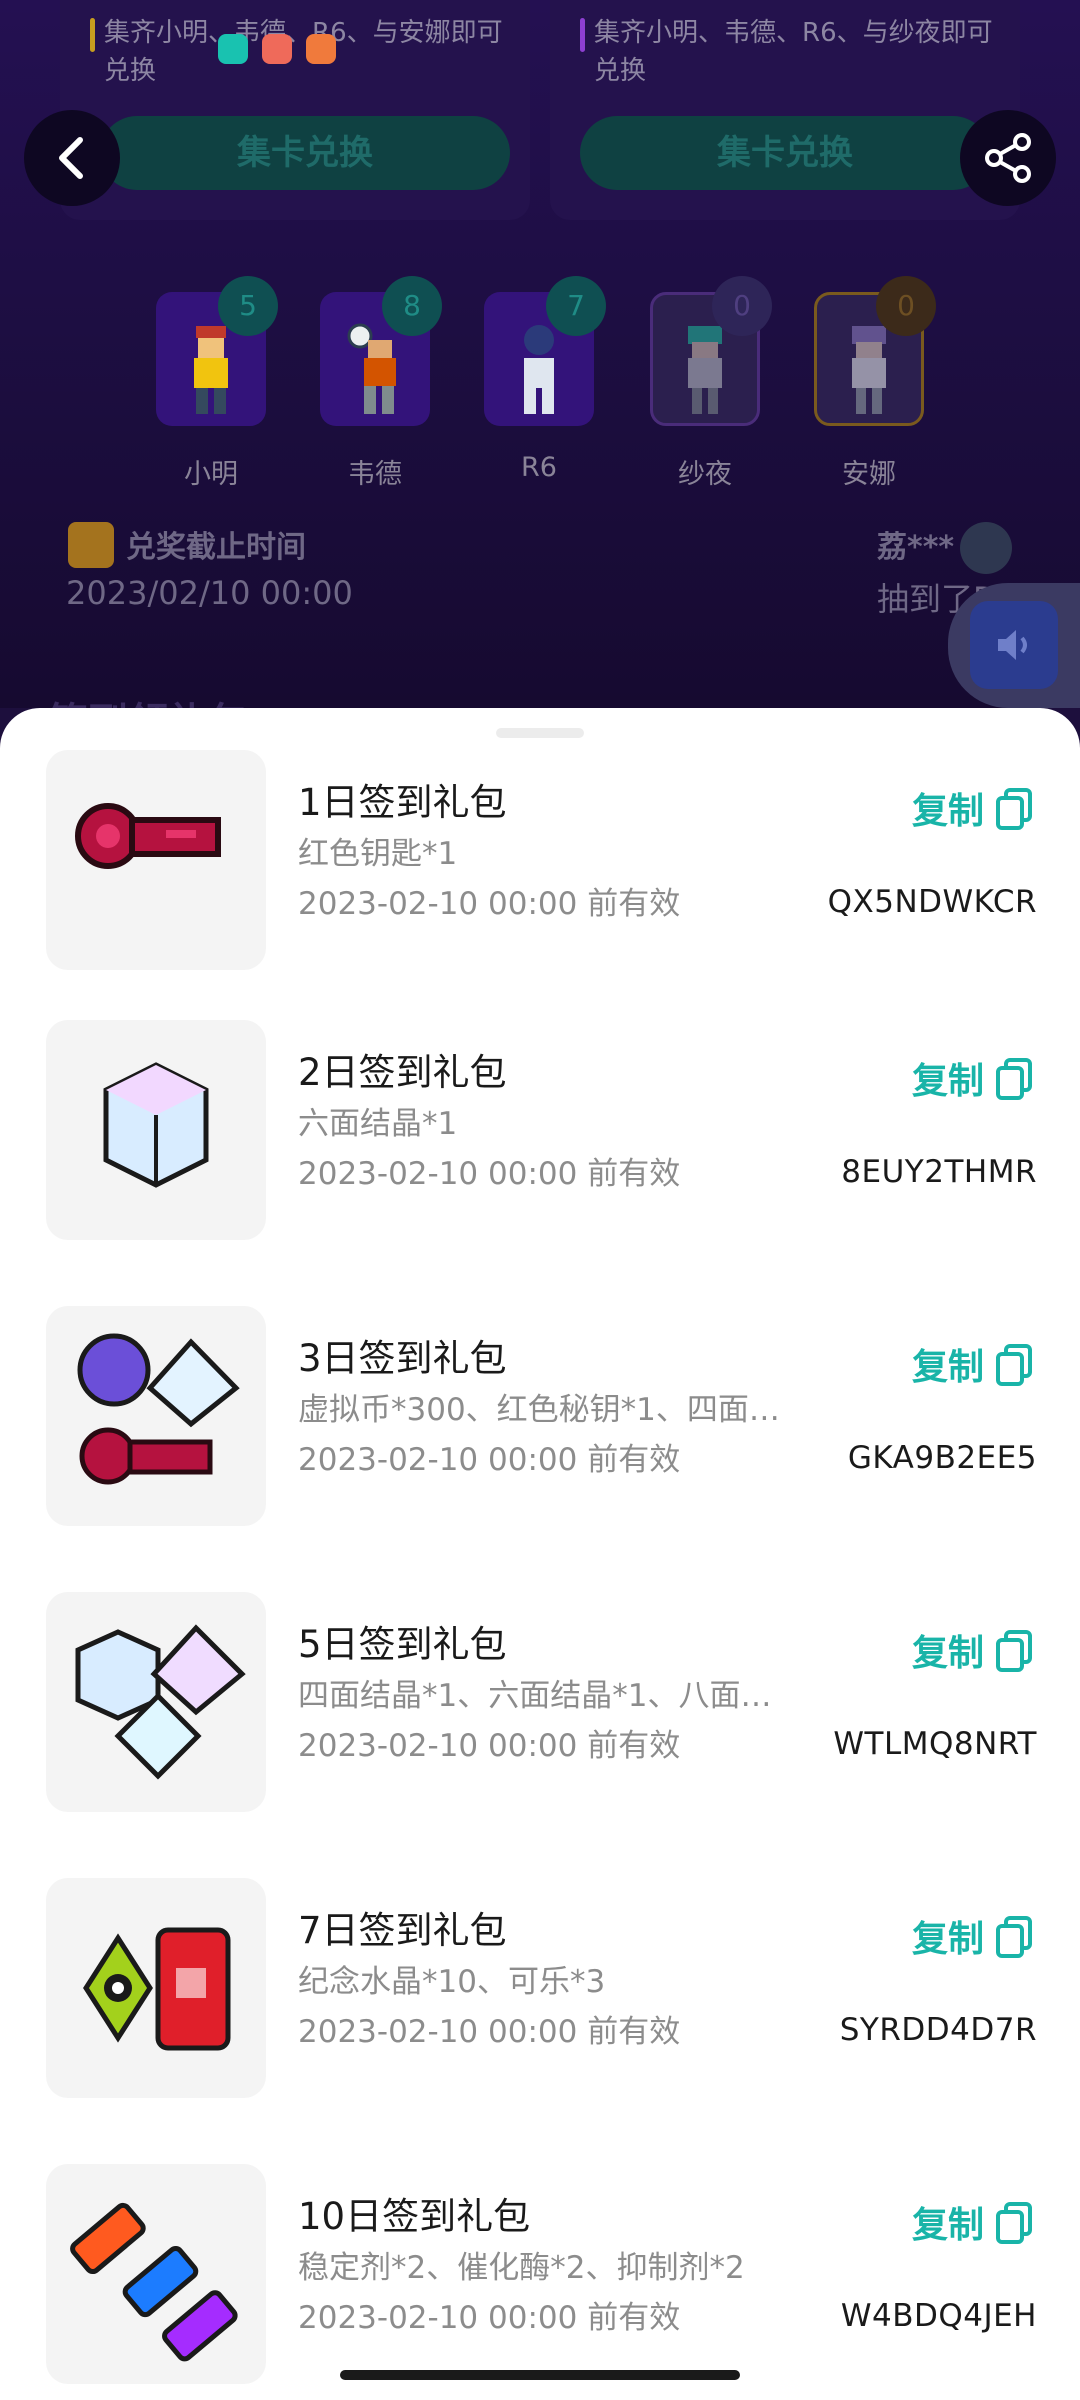 The image size is (1080, 2400). What do you see at coordinates (402, 1072) in the screenshot?
I see `gift-title: 2日签到礼包` at bounding box center [402, 1072].